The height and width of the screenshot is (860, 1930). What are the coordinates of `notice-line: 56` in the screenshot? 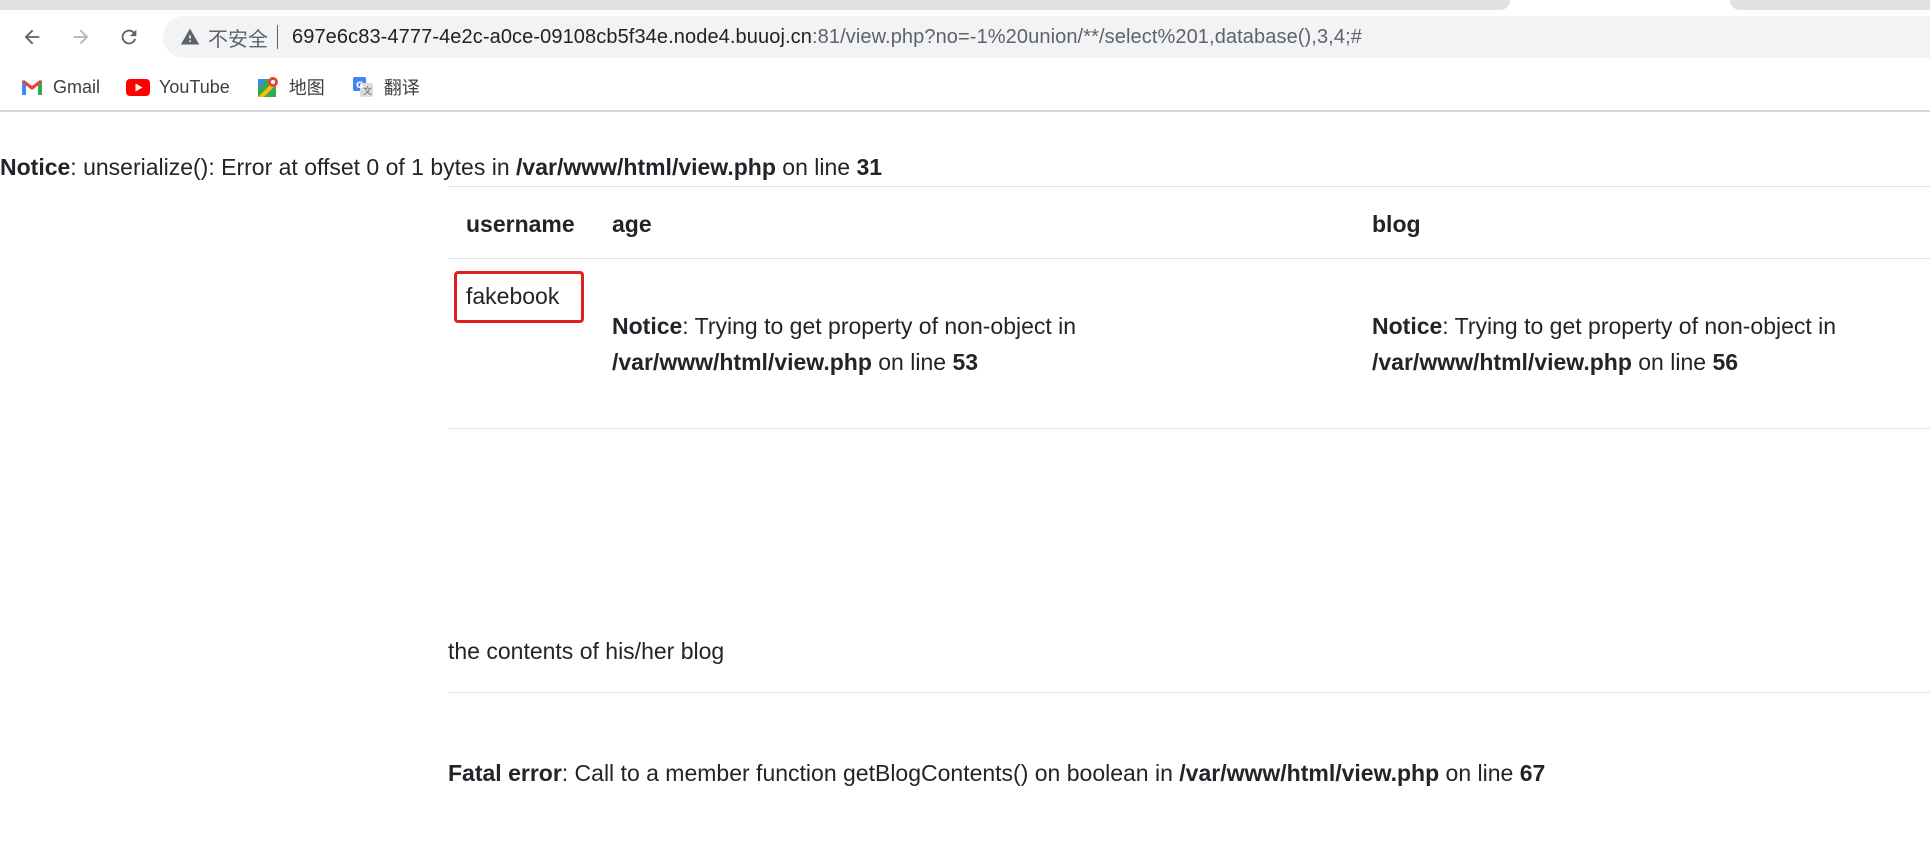 It's located at (1725, 362).